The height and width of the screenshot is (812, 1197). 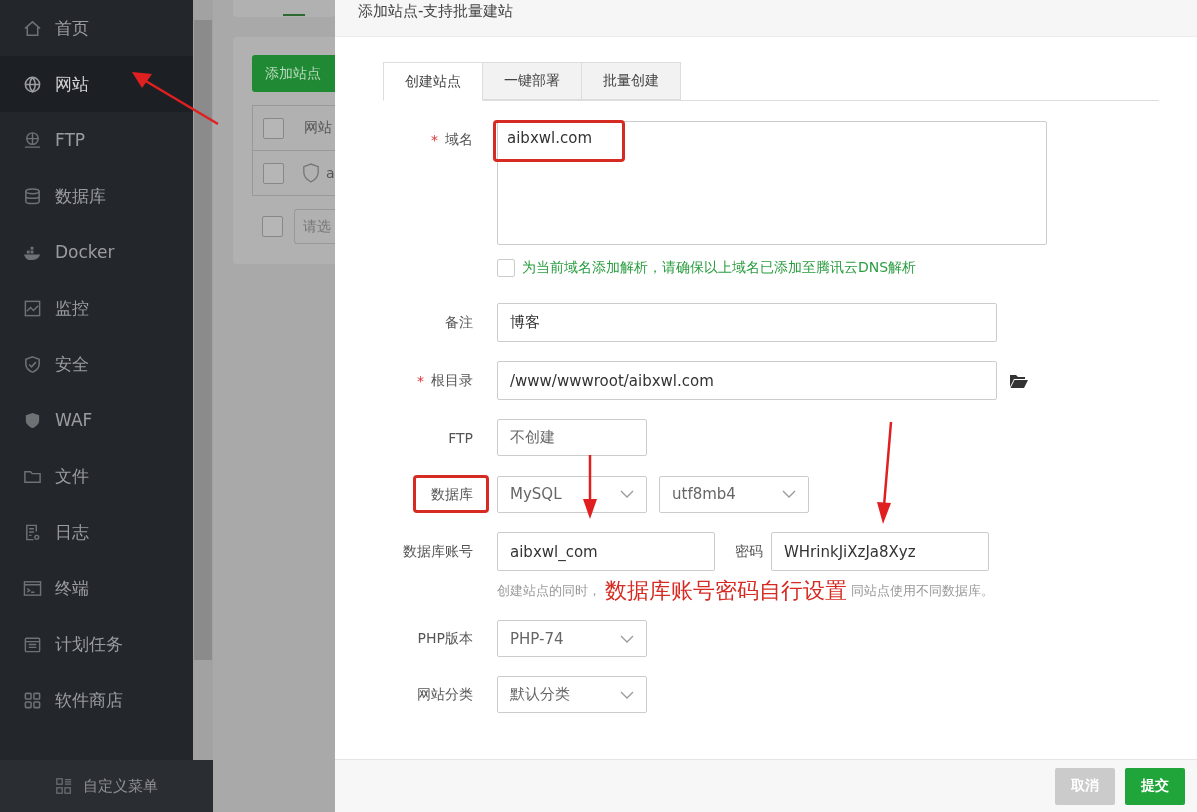 What do you see at coordinates (532, 81) in the screenshot?
I see `tab: 一键部署` at bounding box center [532, 81].